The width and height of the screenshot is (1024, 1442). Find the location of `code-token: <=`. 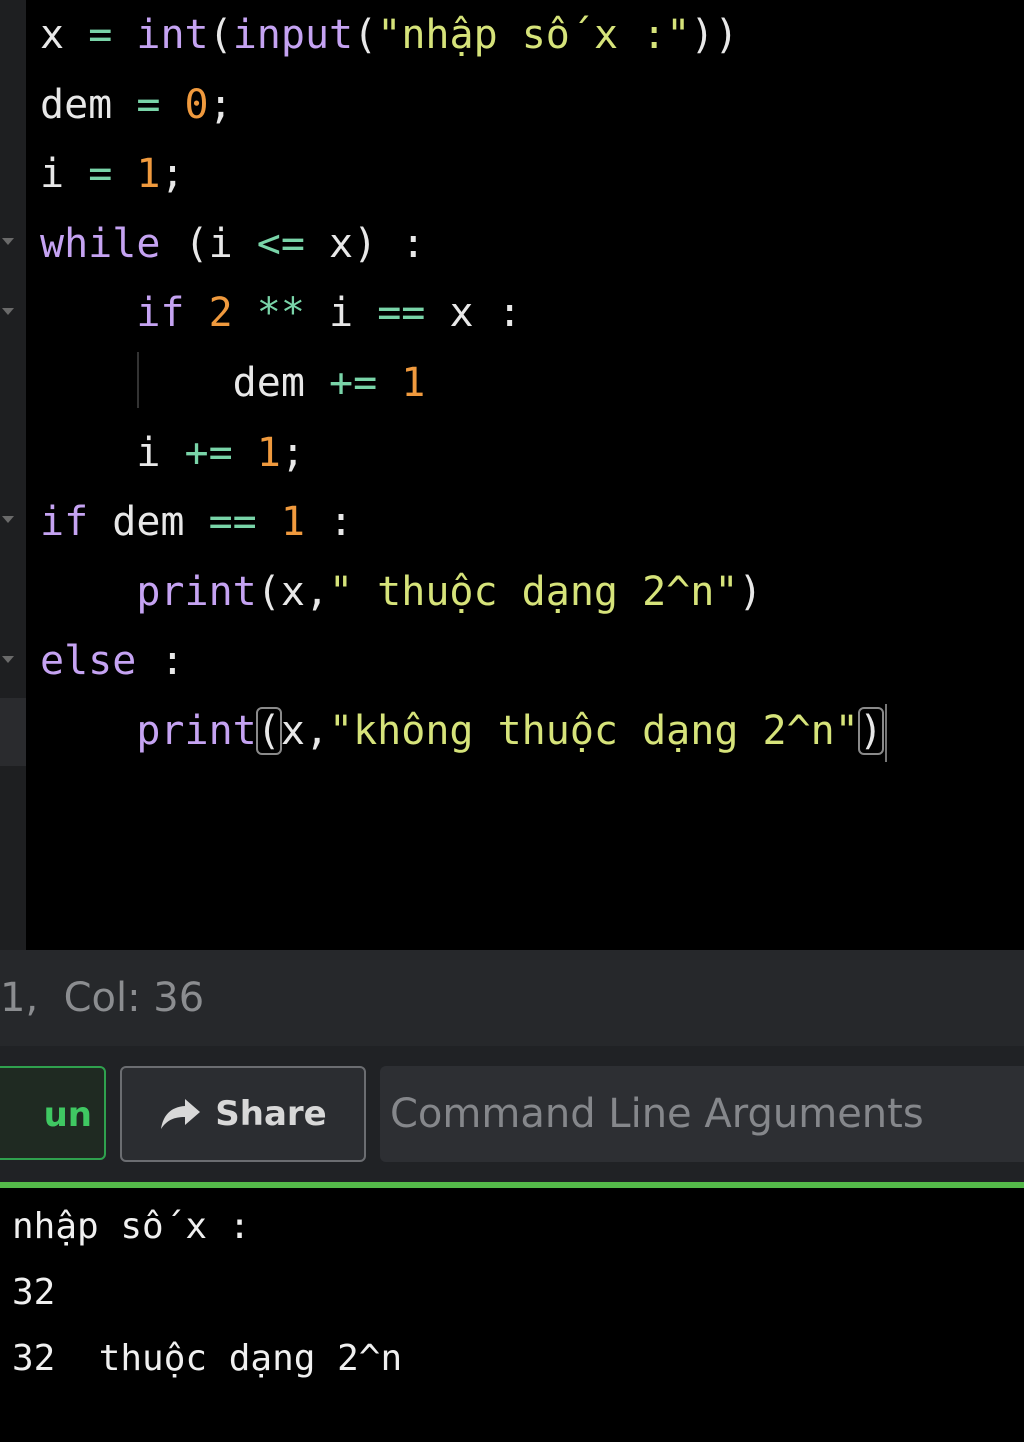

code-token: <= is located at coordinates (280, 243).